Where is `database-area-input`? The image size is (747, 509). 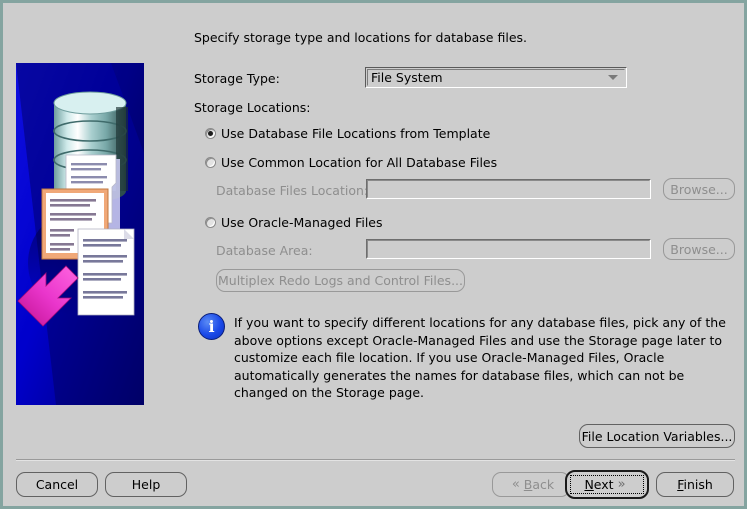 database-area-input is located at coordinates (508, 249).